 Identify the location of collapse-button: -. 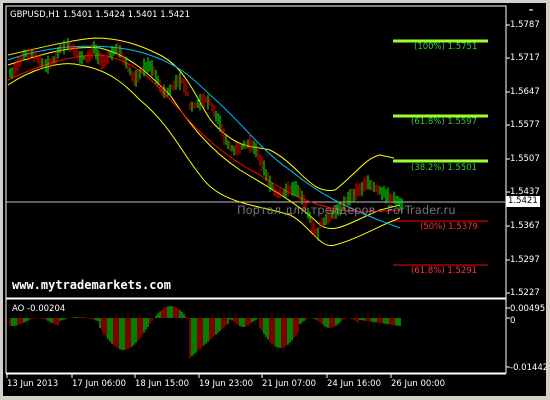
(531, 10).